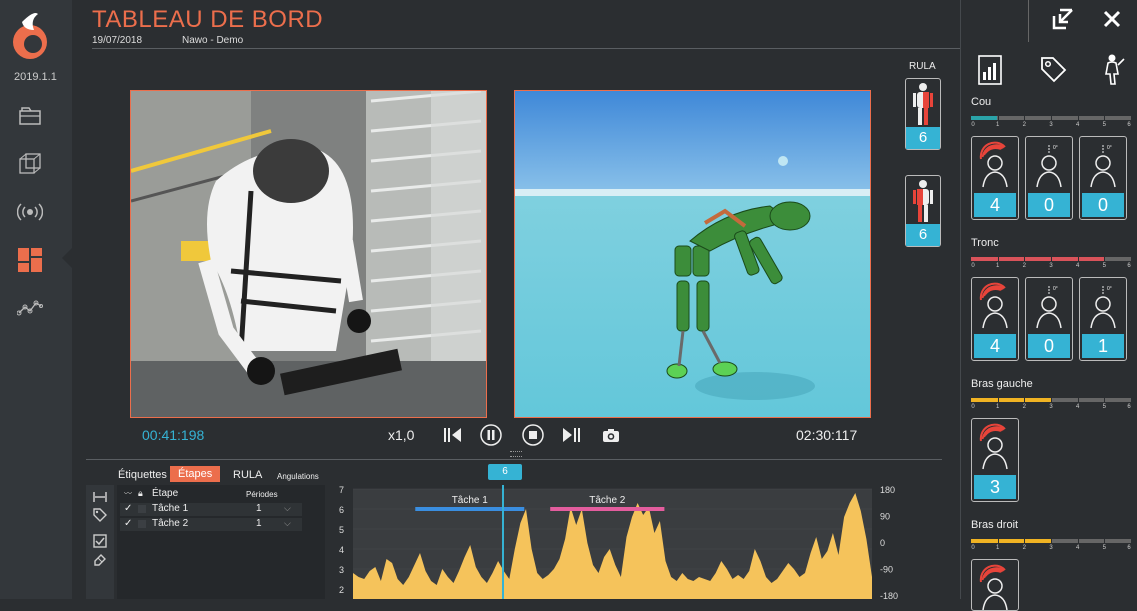 The image size is (1137, 611). What do you see at coordinates (990, 70) in the screenshot?
I see `report-icon` at bounding box center [990, 70].